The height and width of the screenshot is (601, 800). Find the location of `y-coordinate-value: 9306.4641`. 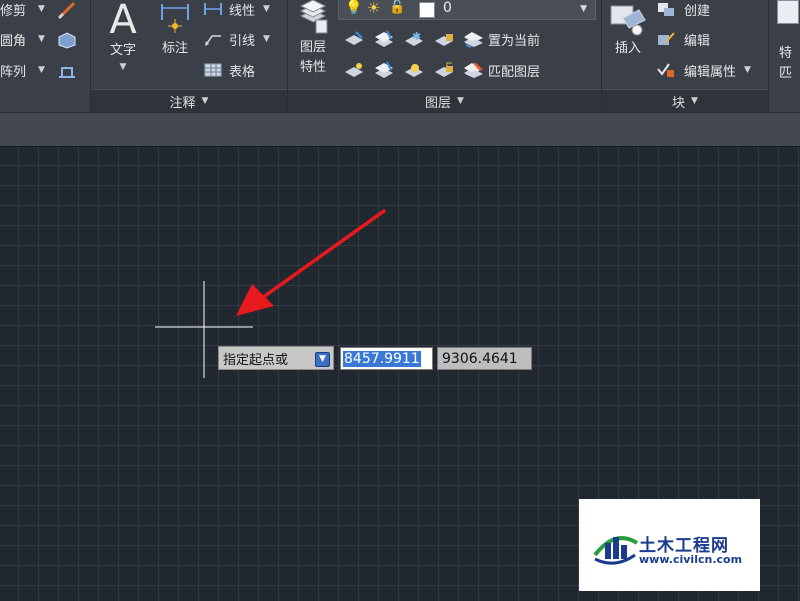

y-coordinate-value: 9306.4641 is located at coordinates (480, 358).